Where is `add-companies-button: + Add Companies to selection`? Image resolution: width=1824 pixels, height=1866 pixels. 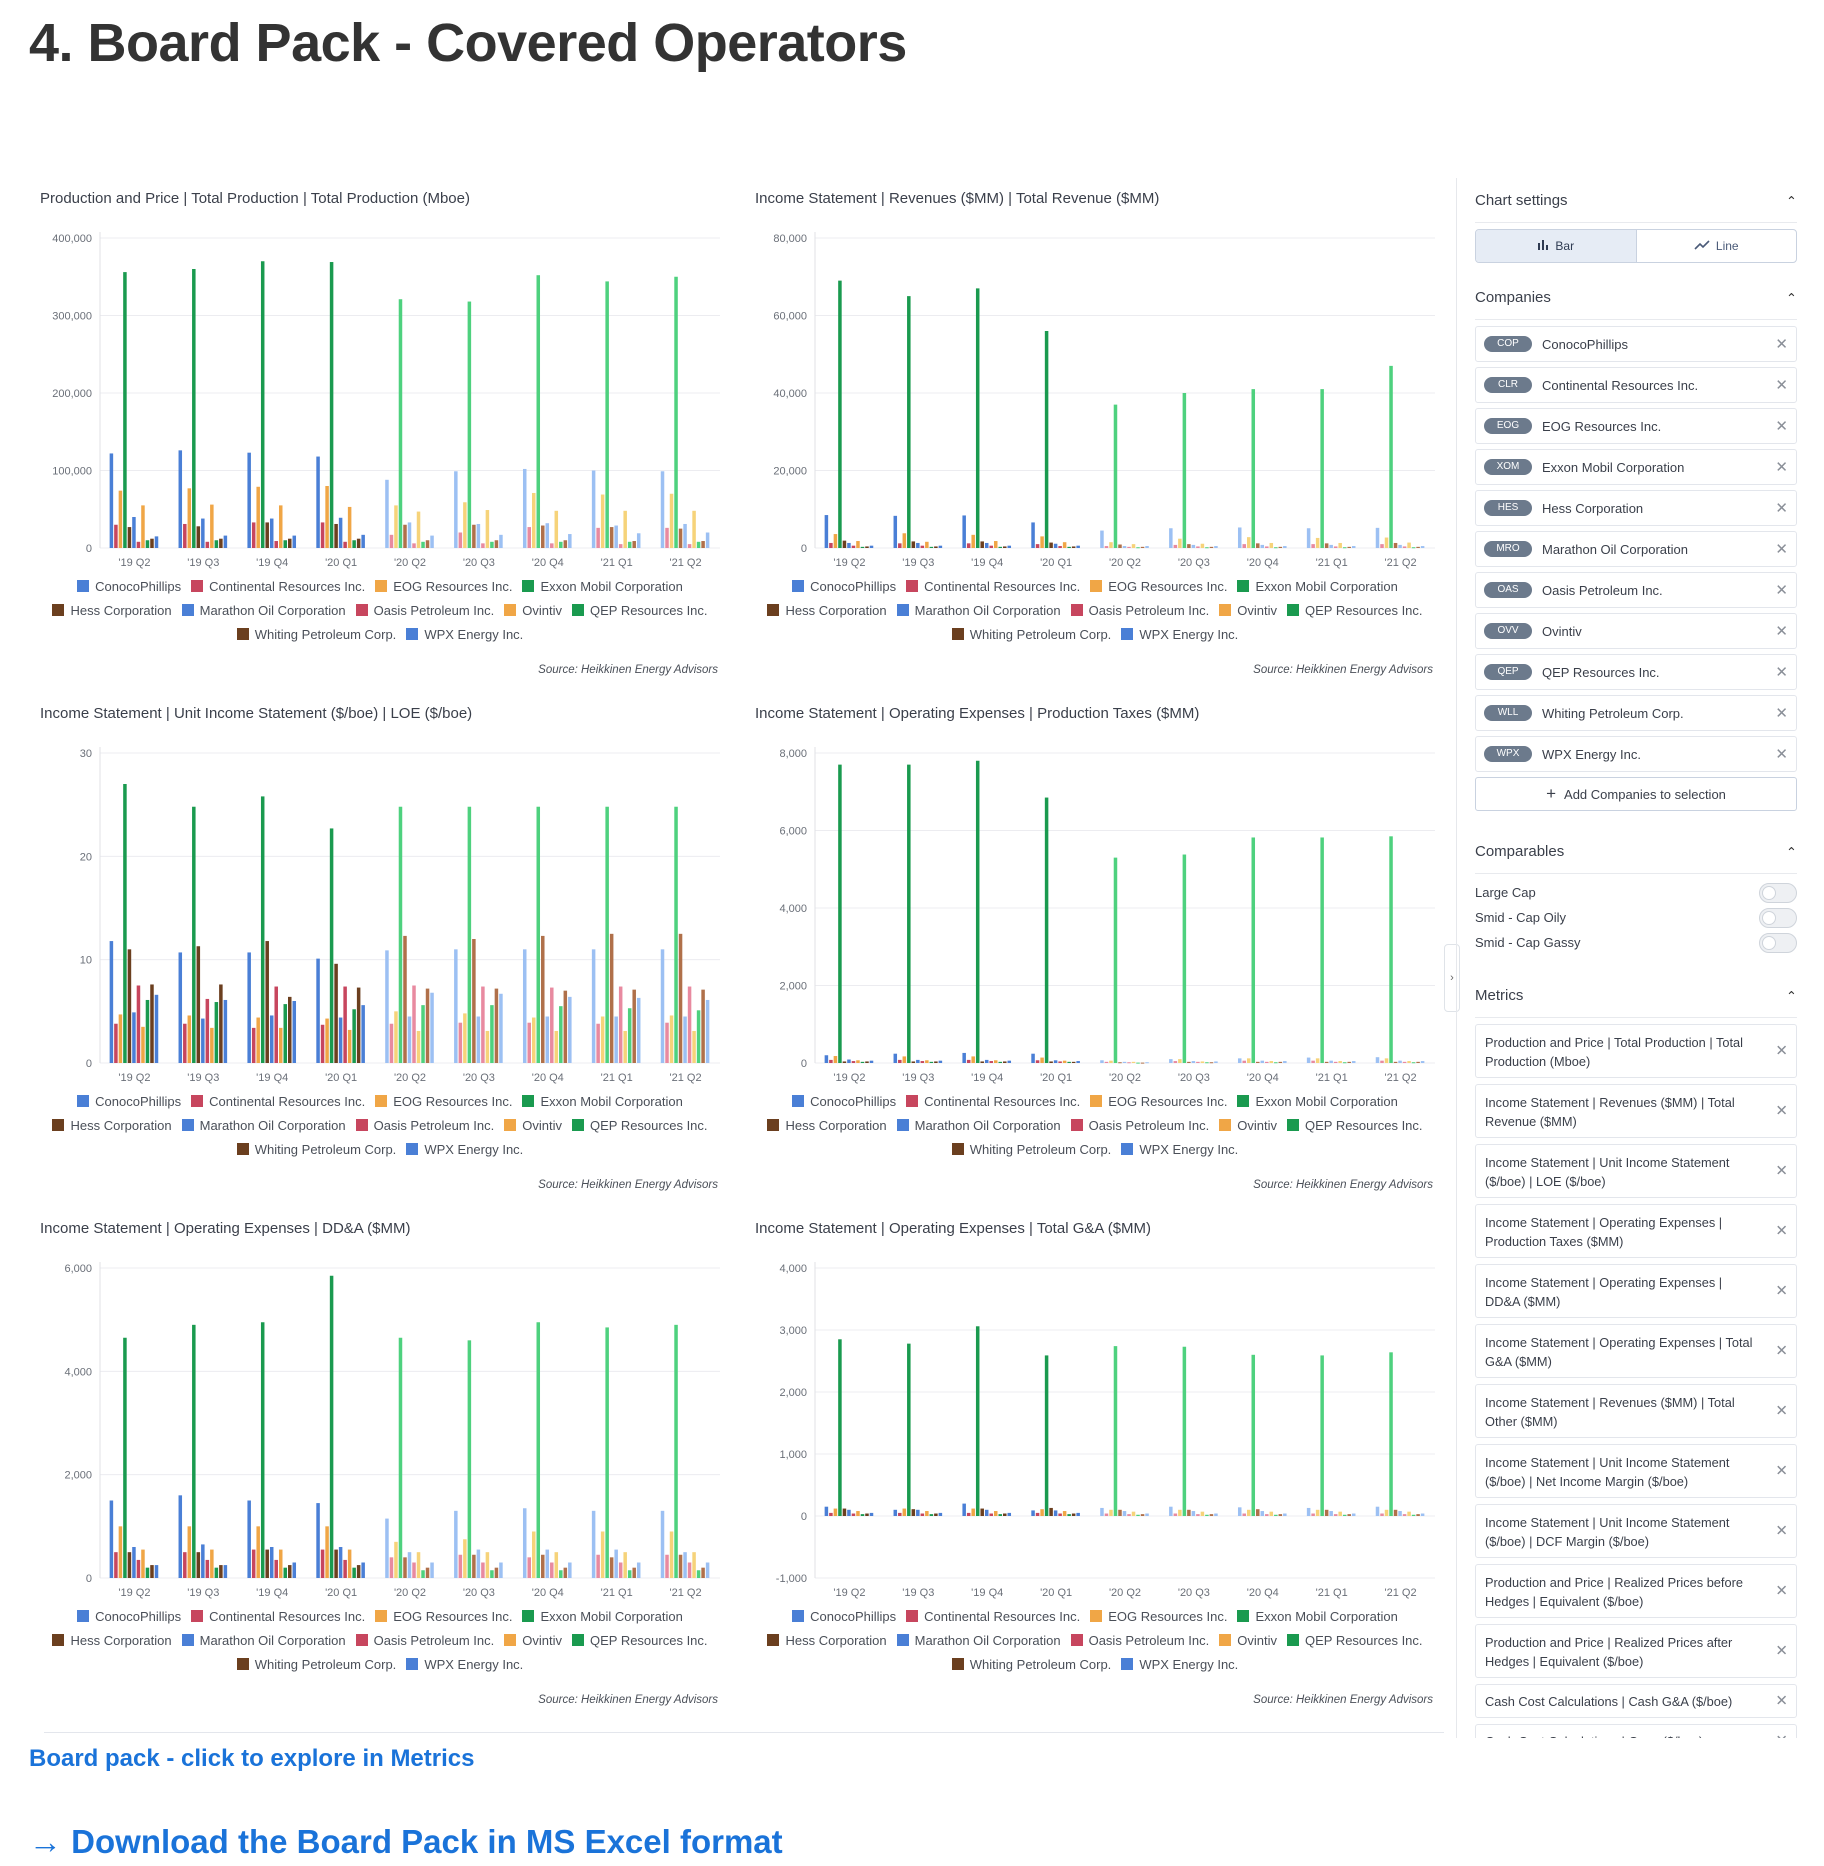 add-companies-button: + Add Companies to selection is located at coordinates (1636, 794).